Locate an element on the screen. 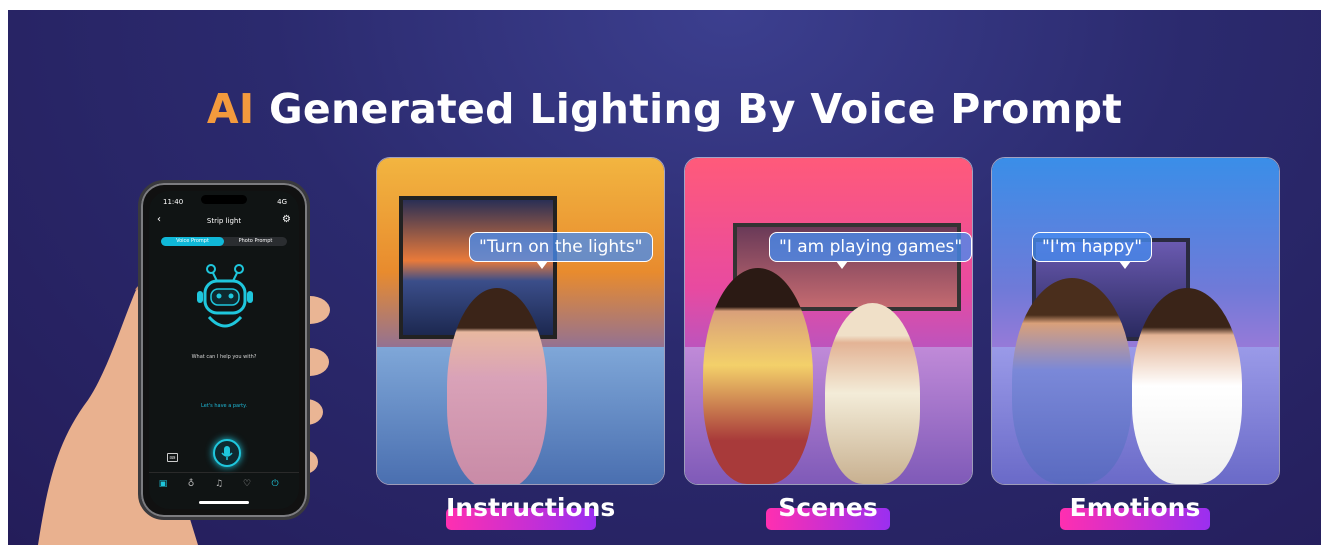 This screenshot has width=1321, height=545. prompt-tabs: Voice Prompt Photo Prompt is located at coordinates (224, 241).